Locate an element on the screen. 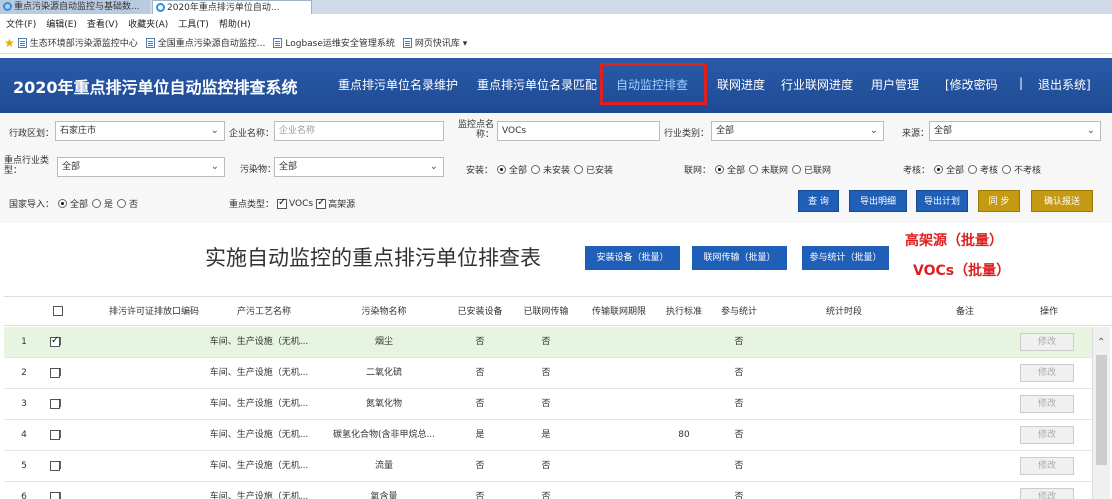 Image resolution: width=1112 pixels, height=499 pixels. cell-row-number: 2 is located at coordinates (24, 373).